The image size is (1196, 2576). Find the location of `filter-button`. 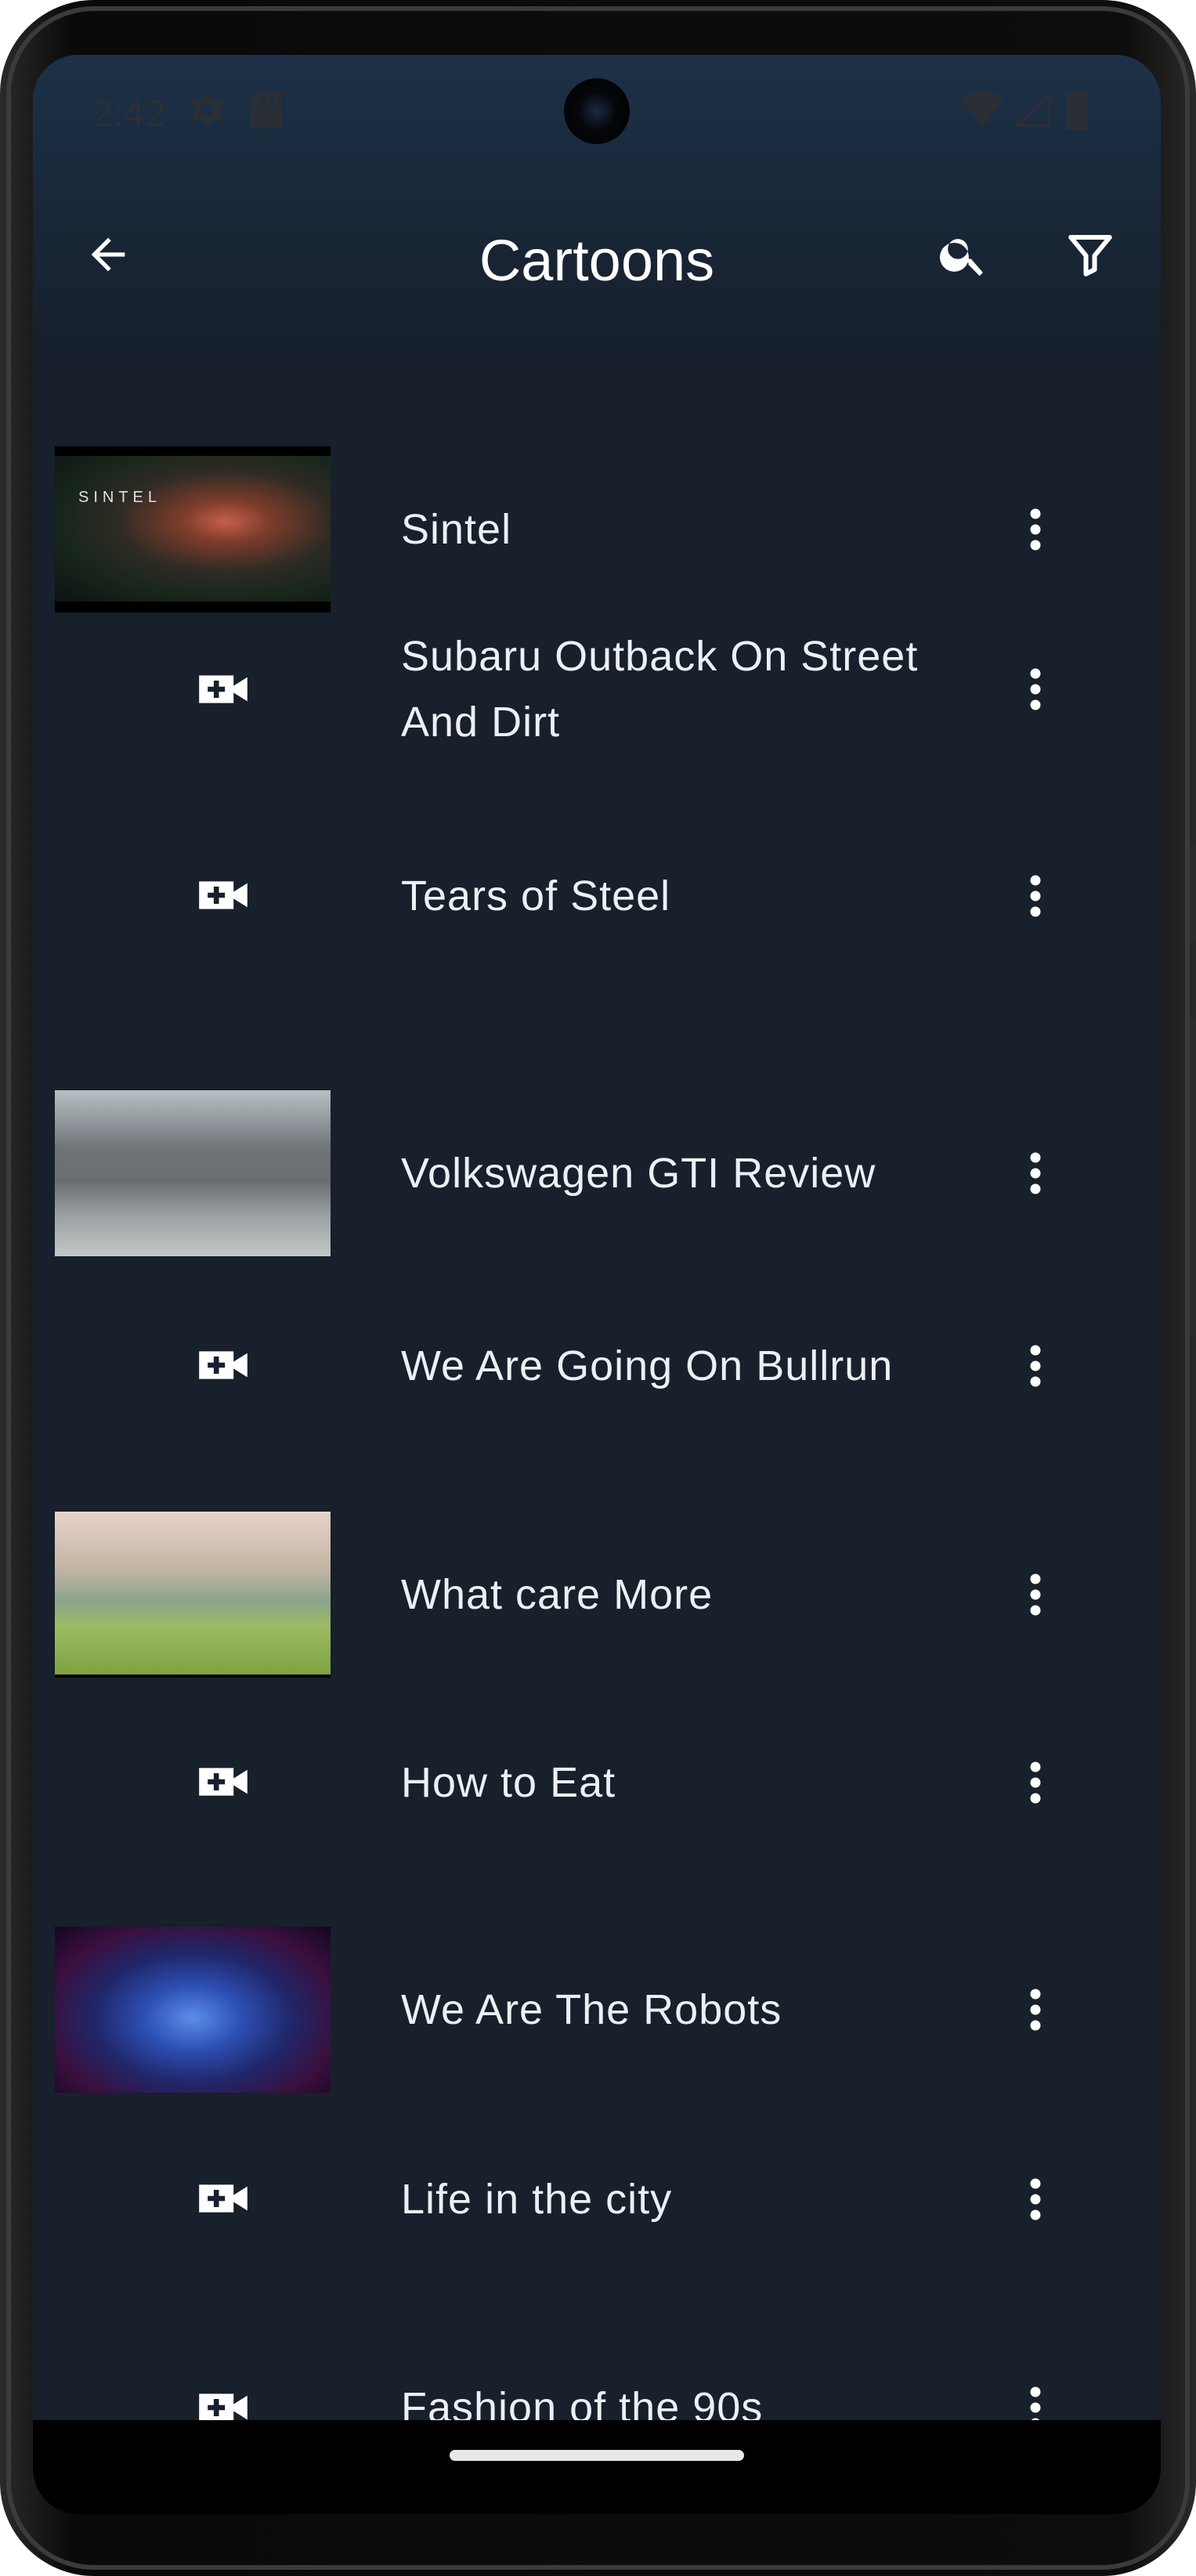

filter-button is located at coordinates (1090, 254).